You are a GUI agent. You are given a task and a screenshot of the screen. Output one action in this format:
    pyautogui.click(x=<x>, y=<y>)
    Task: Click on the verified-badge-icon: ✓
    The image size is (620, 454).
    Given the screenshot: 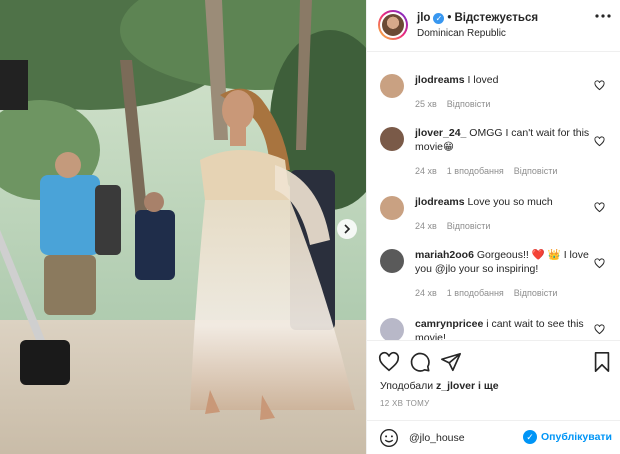 What is the action you would take?
    pyautogui.click(x=439, y=18)
    